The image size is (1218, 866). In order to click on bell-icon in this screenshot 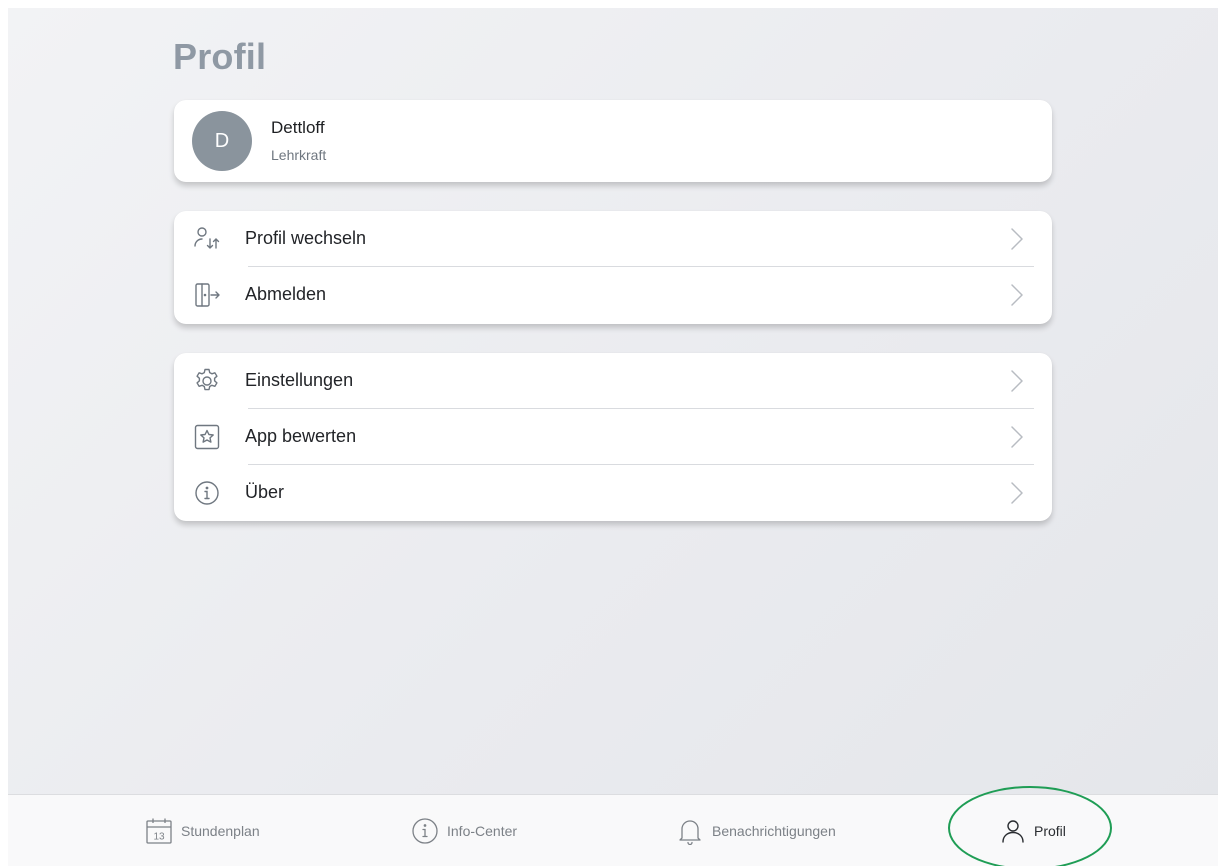, I will do `click(690, 832)`.